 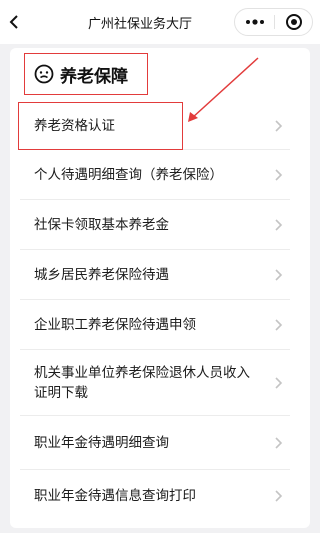 What do you see at coordinates (115, 496) in the screenshot?
I see `menu-item-label: 职业年金待遇信息查询打印` at bounding box center [115, 496].